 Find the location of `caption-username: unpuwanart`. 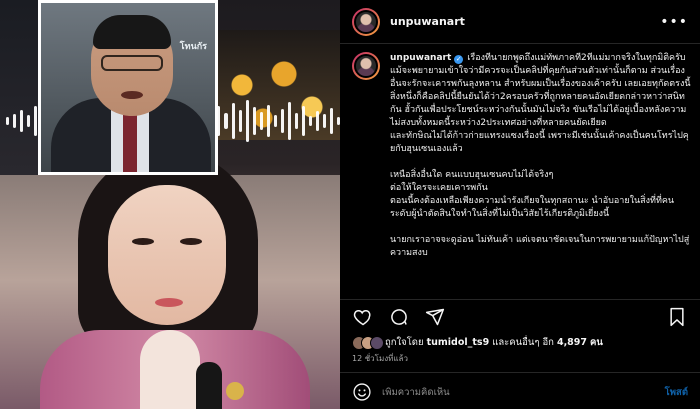

caption-username: unpuwanart is located at coordinates (420, 58).